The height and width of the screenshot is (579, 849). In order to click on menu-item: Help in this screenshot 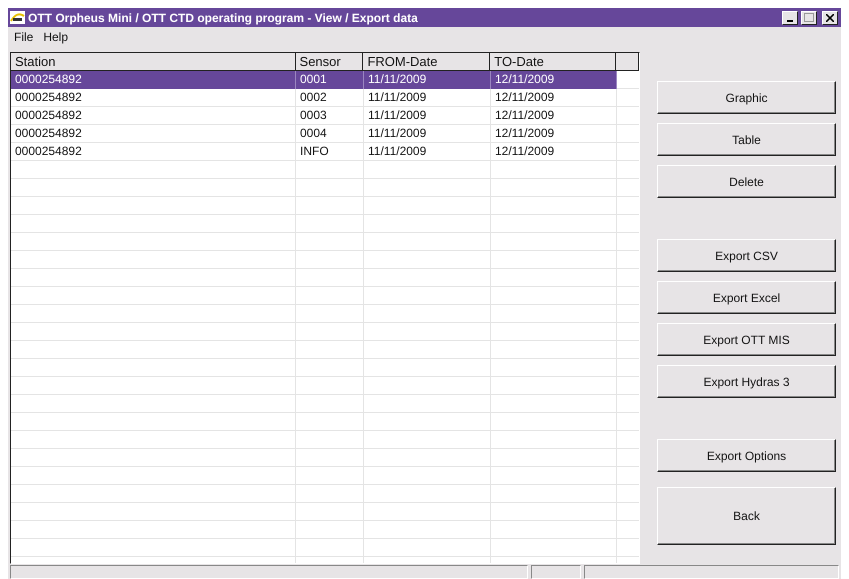, I will do `click(55, 37)`.